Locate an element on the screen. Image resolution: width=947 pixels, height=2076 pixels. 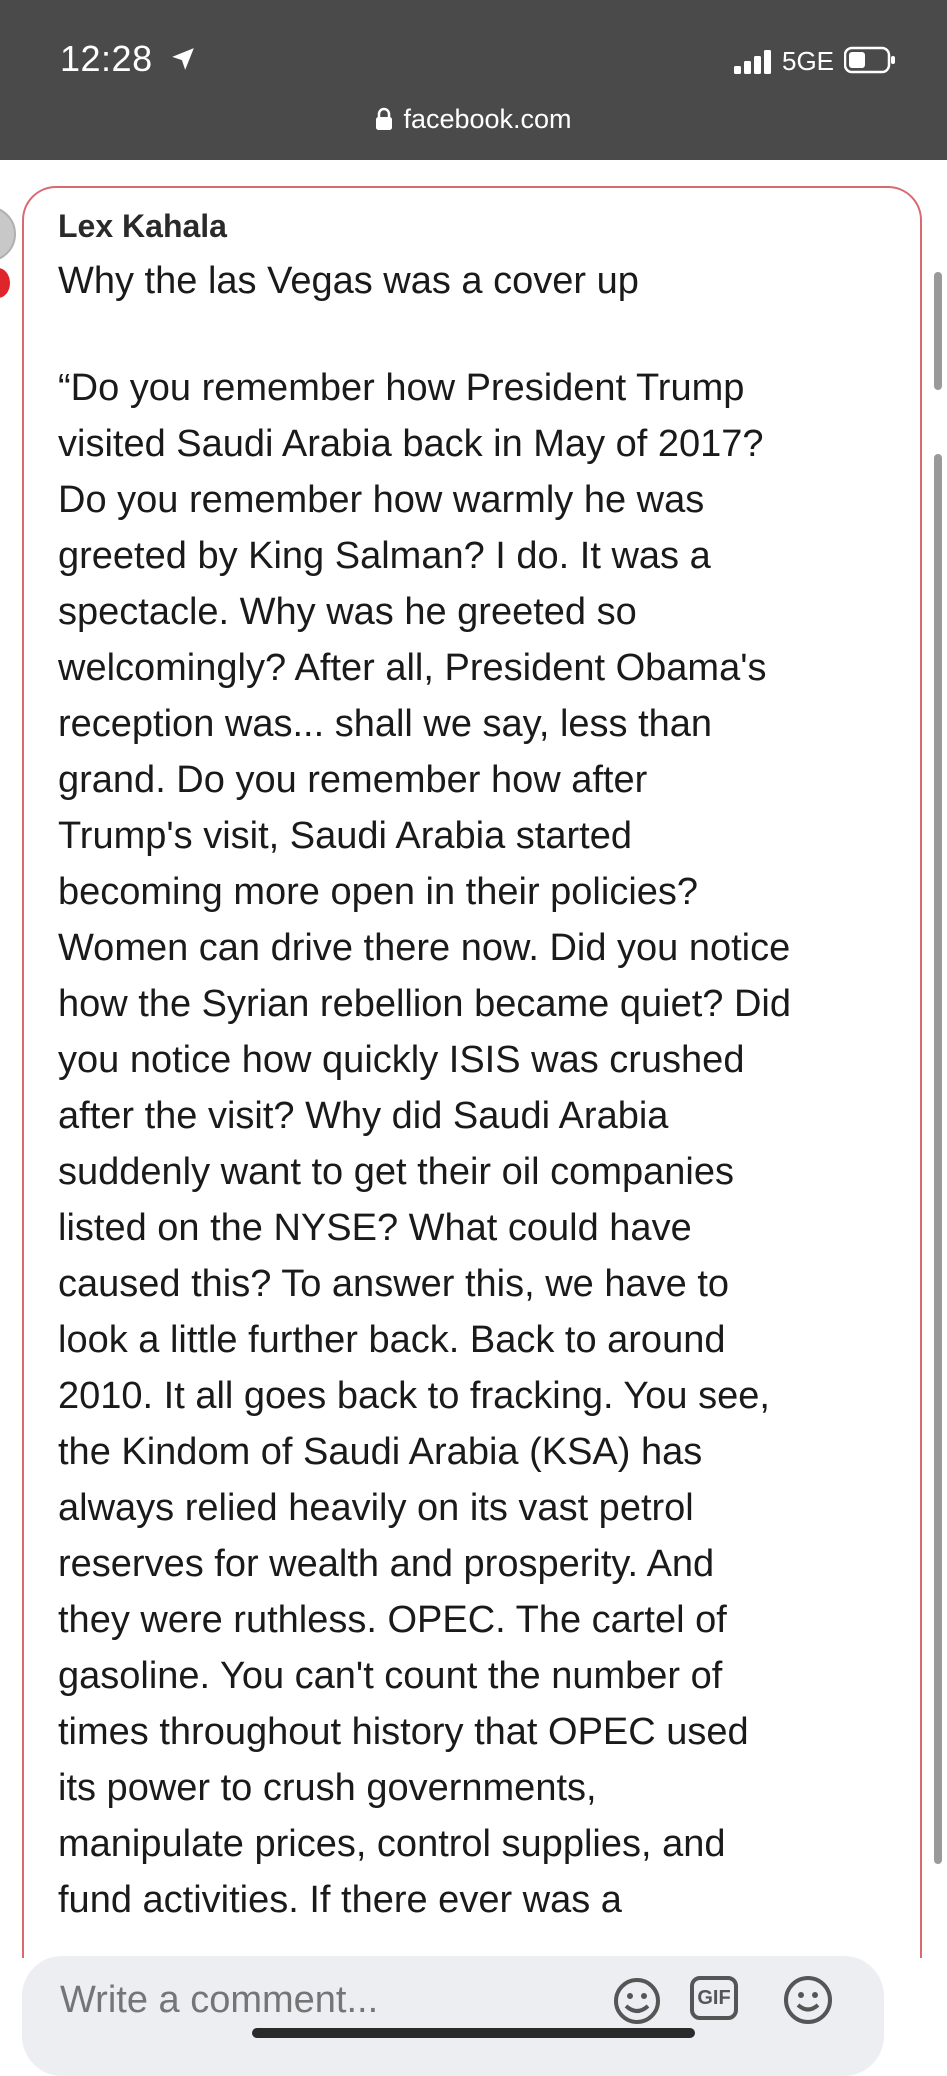
comment-body-line: they were ruthless. OPEC. The cartel of is located at coordinates (392, 1620).